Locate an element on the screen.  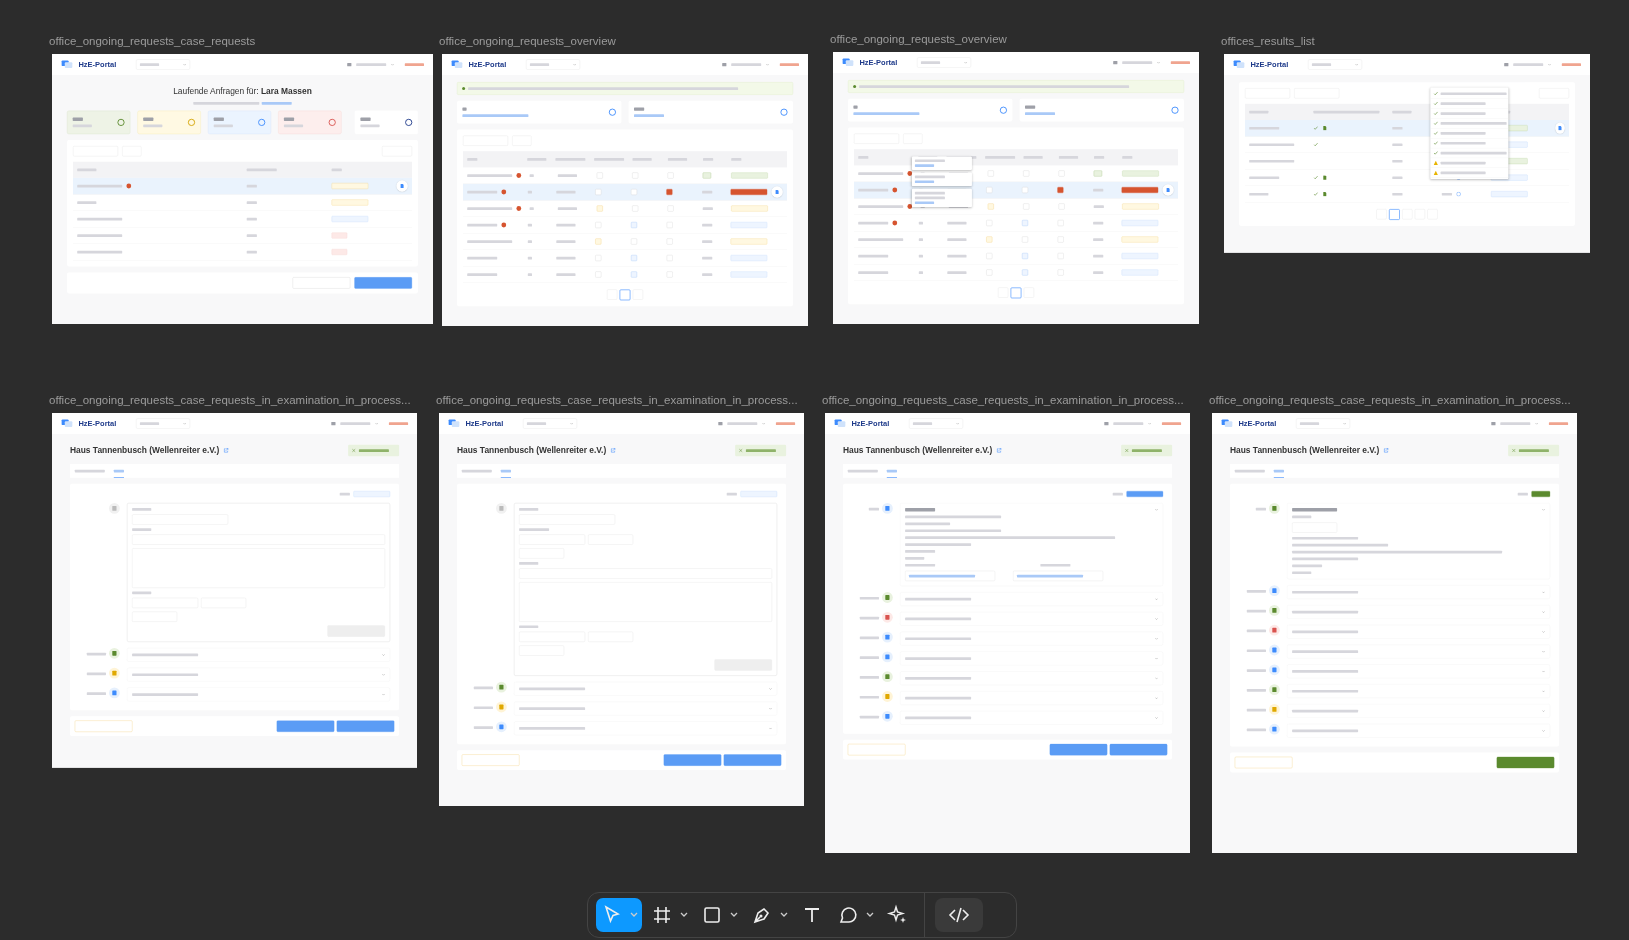
page-heading: Laufende Anfragen für: Lara Massen is located at coordinates (242, 91).